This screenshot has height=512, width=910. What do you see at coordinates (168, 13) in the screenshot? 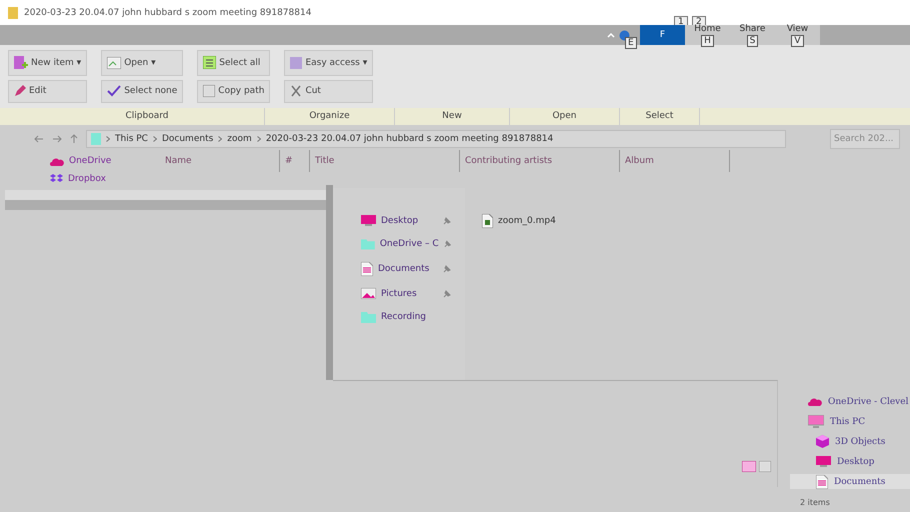
I see `window-title: 2020-03-23 20.04.07 john hubbard s zoom meeting 891878814` at bounding box center [168, 13].